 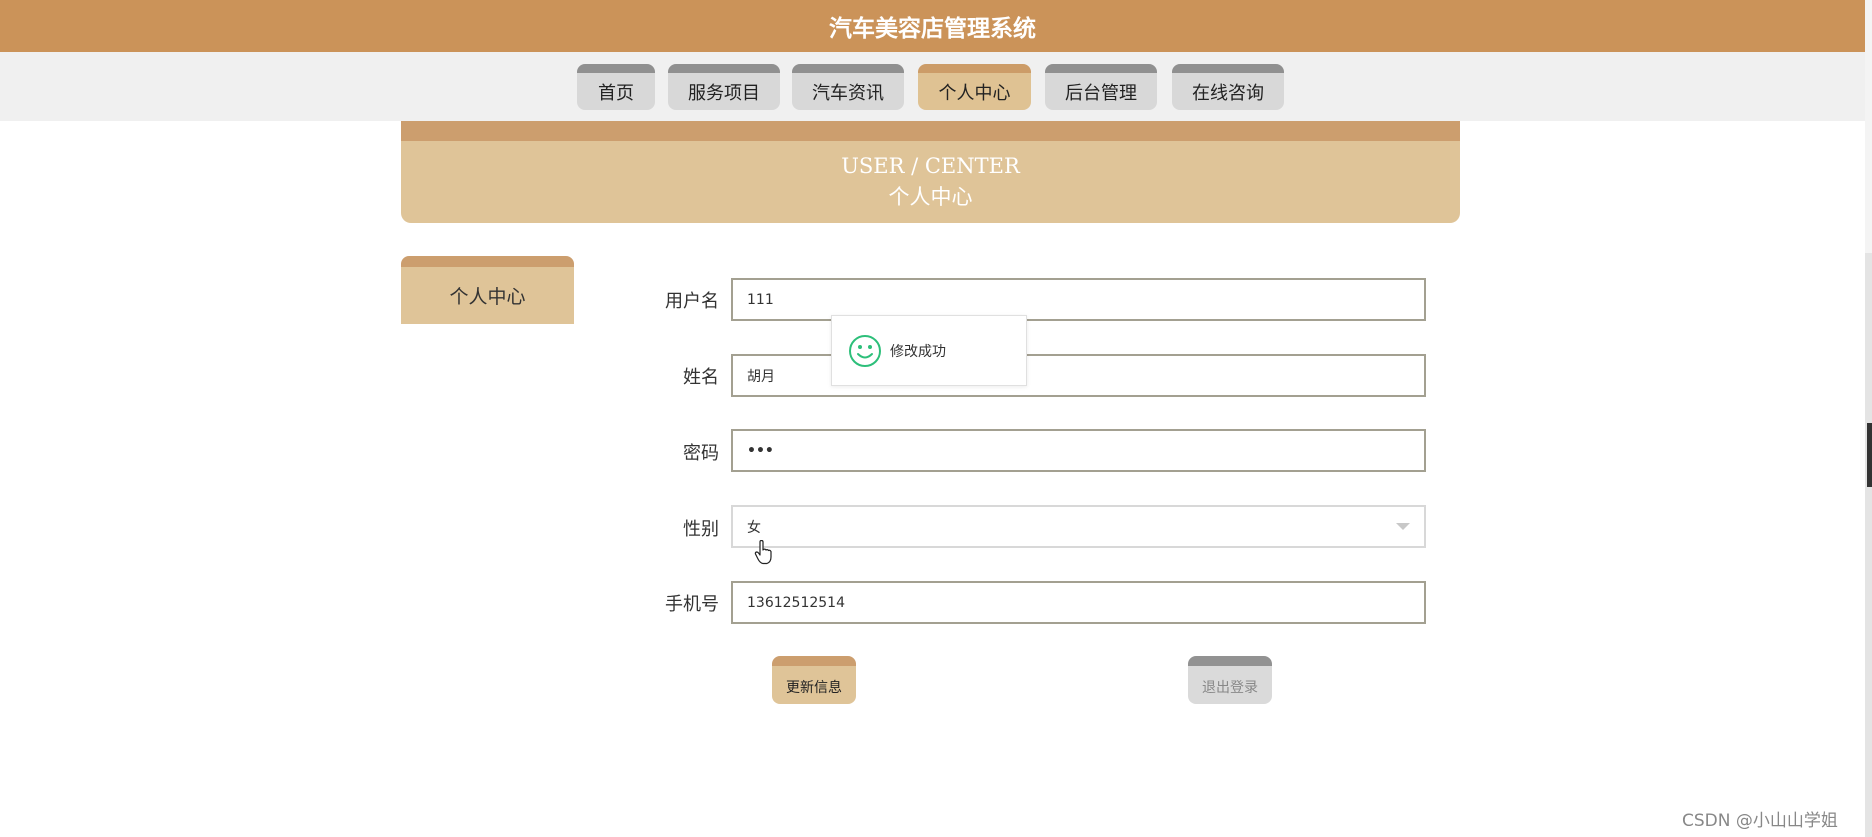 What do you see at coordinates (918, 351) in the screenshot?
I see `toast-message: 修改成功` at bounding box center [918, 351].